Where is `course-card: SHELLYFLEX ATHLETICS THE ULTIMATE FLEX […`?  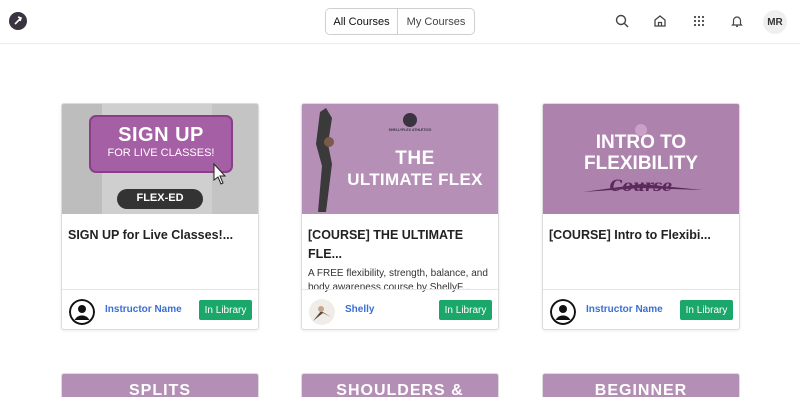 course-card: SHELLYFLEX ATHLETICS THE ULTIMATE FLEX [… is located at coordinates (400, 216).